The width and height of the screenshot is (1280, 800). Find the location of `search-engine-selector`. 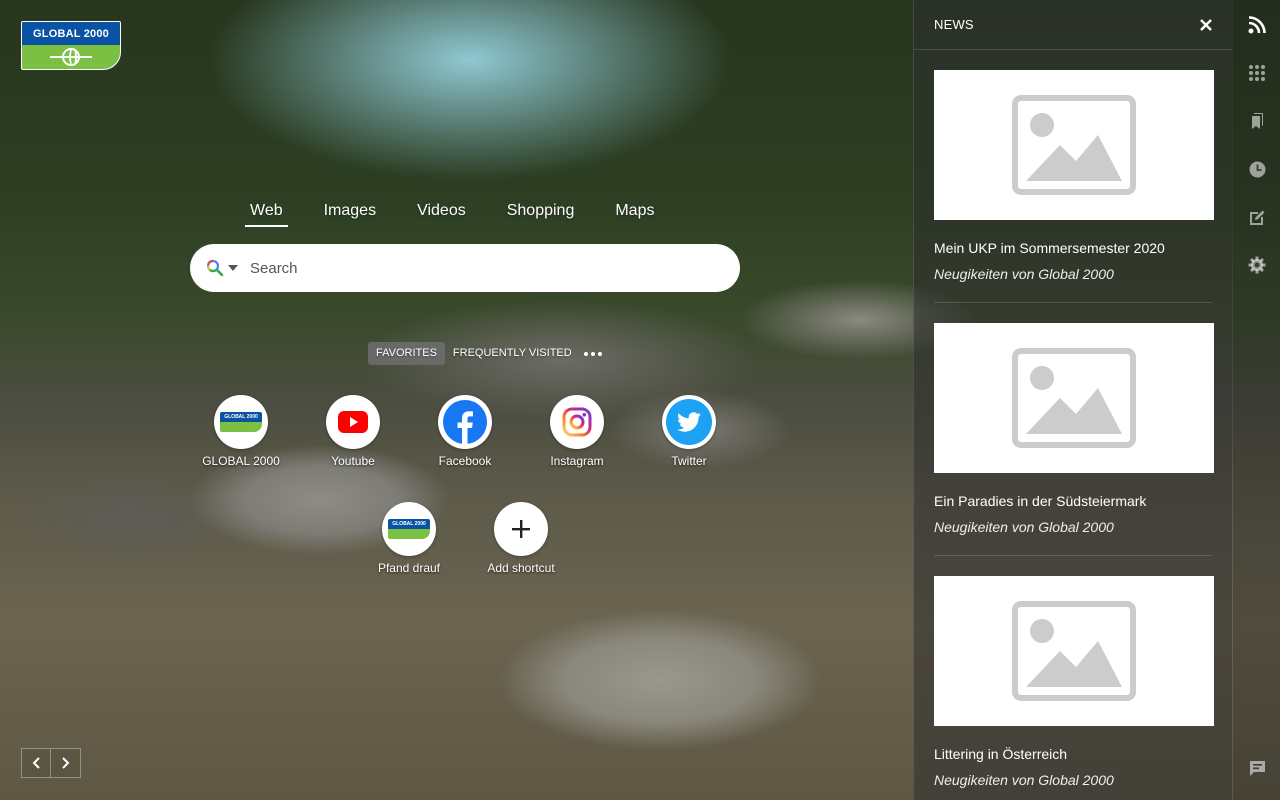

search-engine-selector is located at coordinates (222, 268).